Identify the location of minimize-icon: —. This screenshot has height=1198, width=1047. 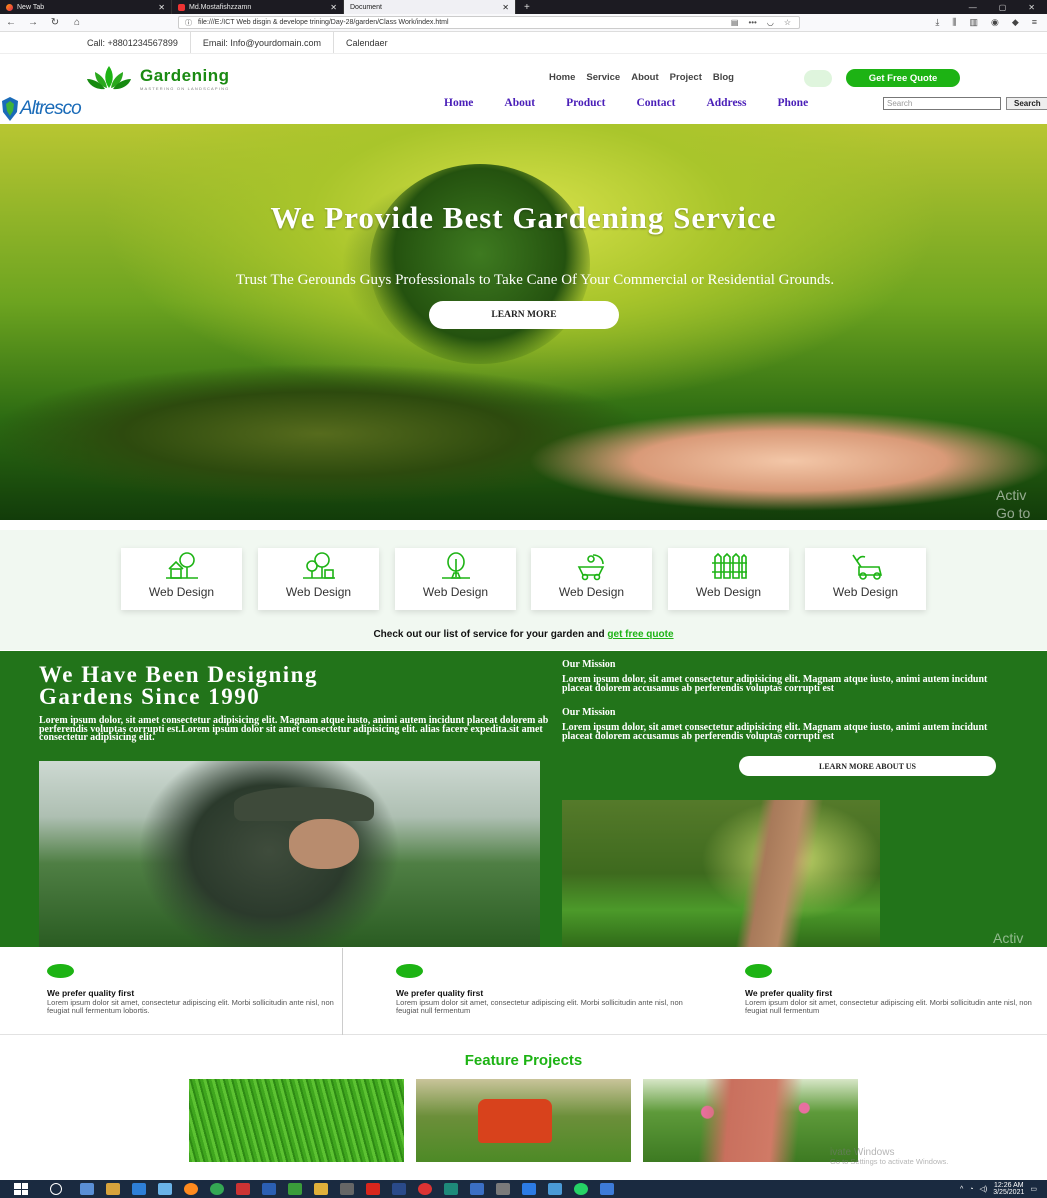
(973, 7).